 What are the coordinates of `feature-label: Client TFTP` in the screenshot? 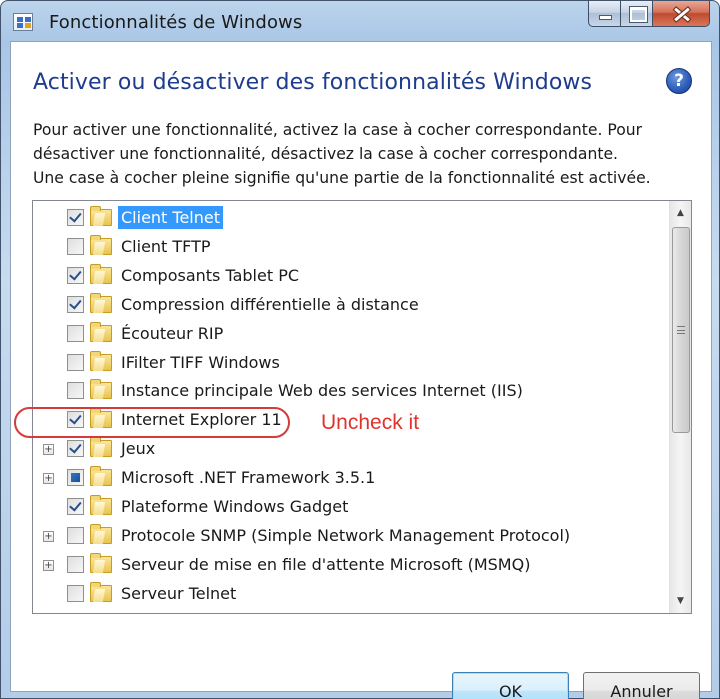 It's located at (166, 246).